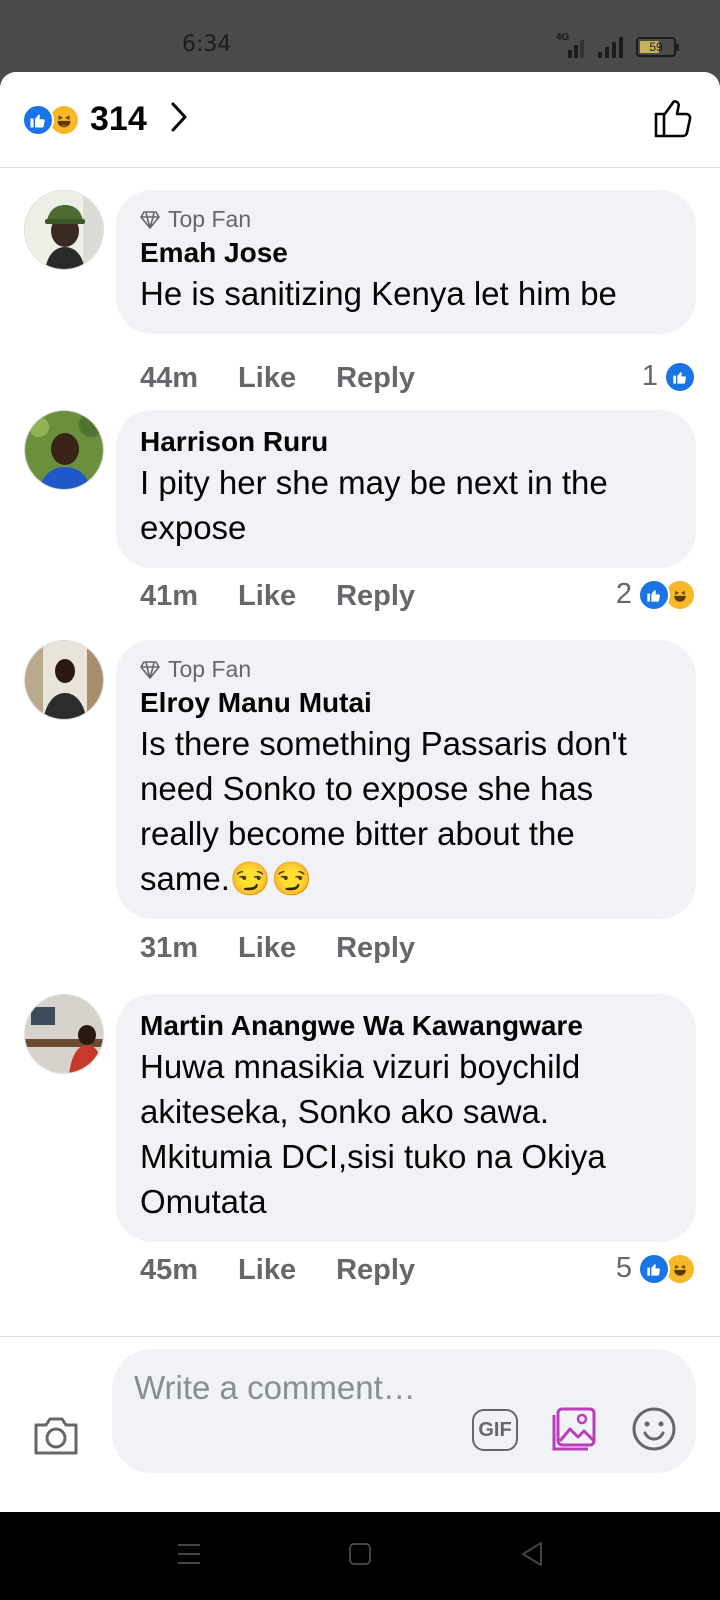 The height and width of the screenshot is (1600, 720). I want to click on smiley-icon, so click(654, 1429).